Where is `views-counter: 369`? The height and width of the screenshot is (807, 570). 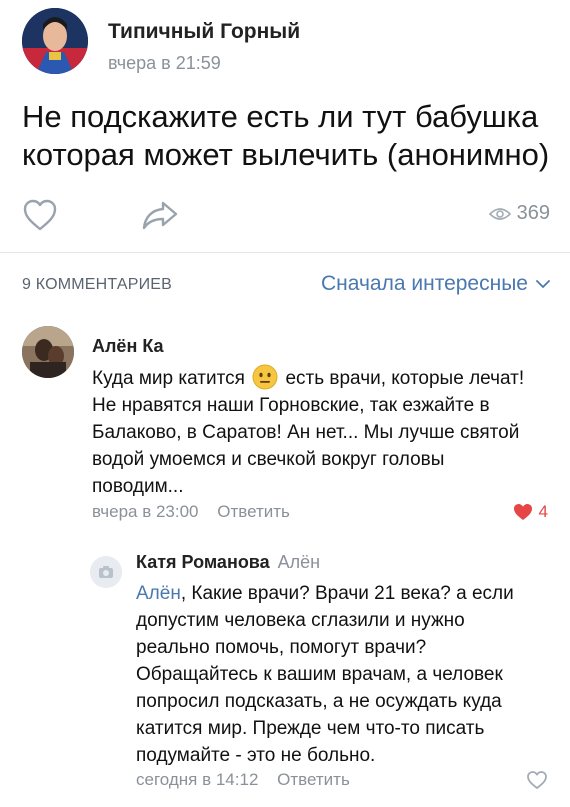 views-counter: 369 is located at coordinates (519, 213).